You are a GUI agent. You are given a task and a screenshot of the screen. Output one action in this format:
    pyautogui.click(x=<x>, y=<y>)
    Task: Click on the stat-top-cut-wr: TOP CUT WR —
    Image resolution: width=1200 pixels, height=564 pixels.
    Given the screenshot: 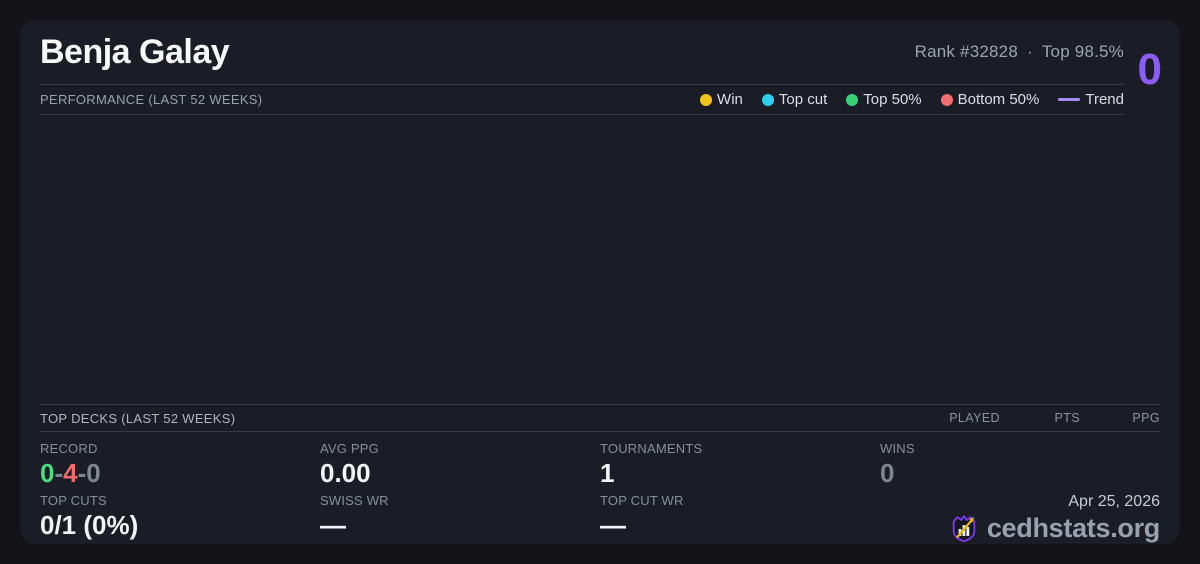 What is the action you would take?
    pyautogui.click(x=740, y=519)
    